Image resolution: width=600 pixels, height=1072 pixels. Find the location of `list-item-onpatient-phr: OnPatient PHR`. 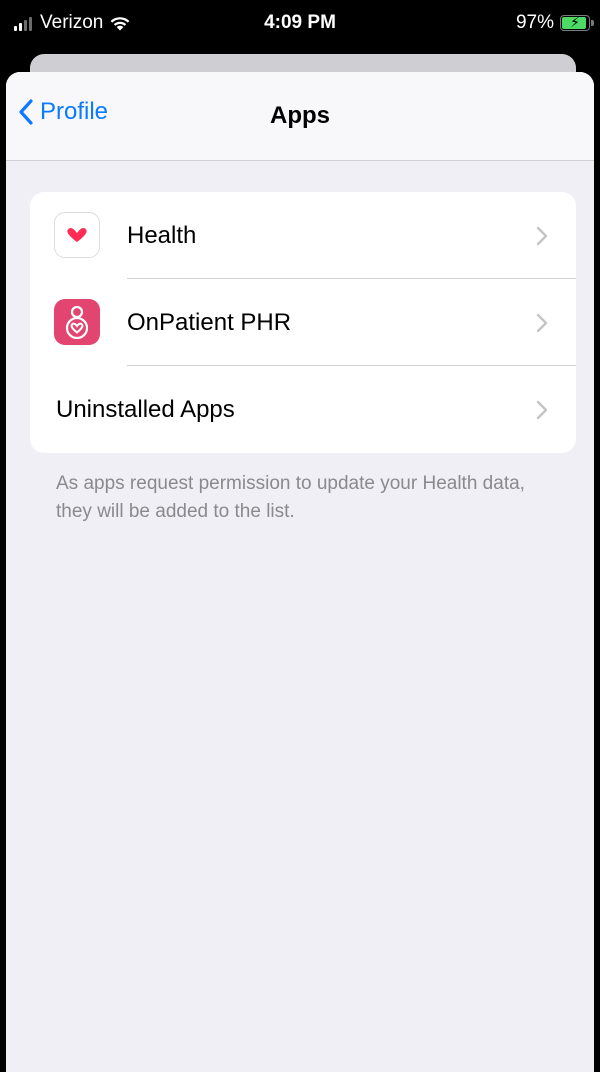

list-item-onpatient-phr: OnPatient PHR is located at coordinates (303, 322).